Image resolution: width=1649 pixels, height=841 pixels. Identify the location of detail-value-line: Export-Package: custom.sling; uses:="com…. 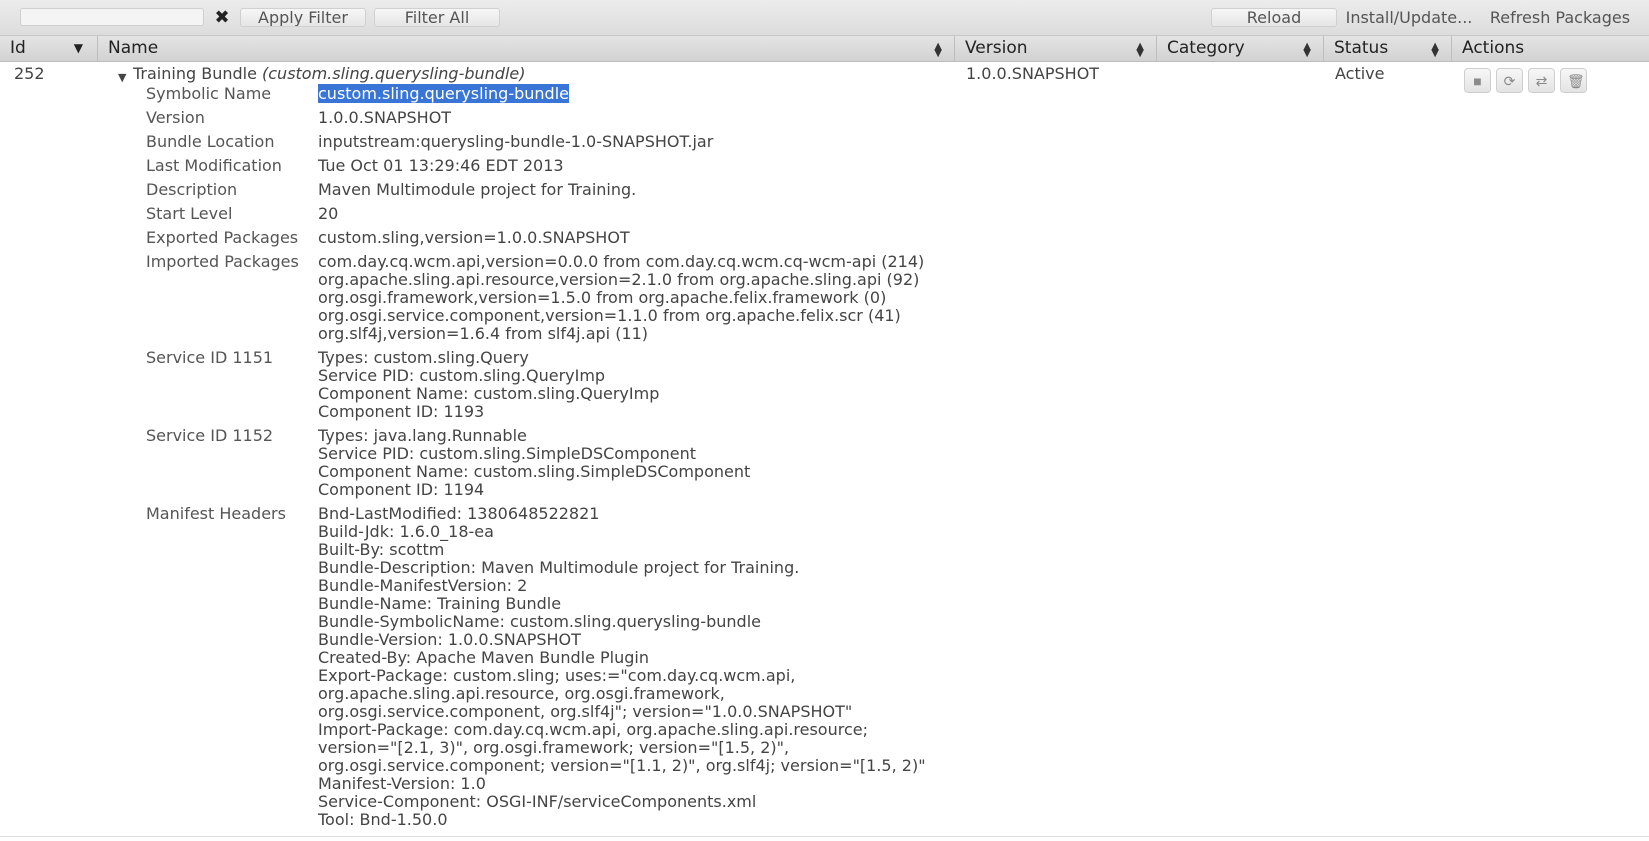
(557, 675).